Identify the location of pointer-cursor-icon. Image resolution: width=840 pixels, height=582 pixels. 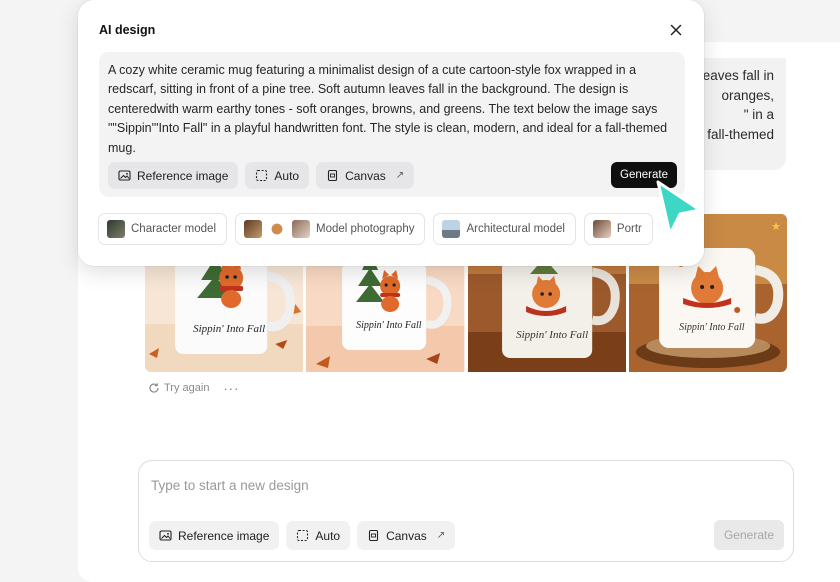
(679, 208).